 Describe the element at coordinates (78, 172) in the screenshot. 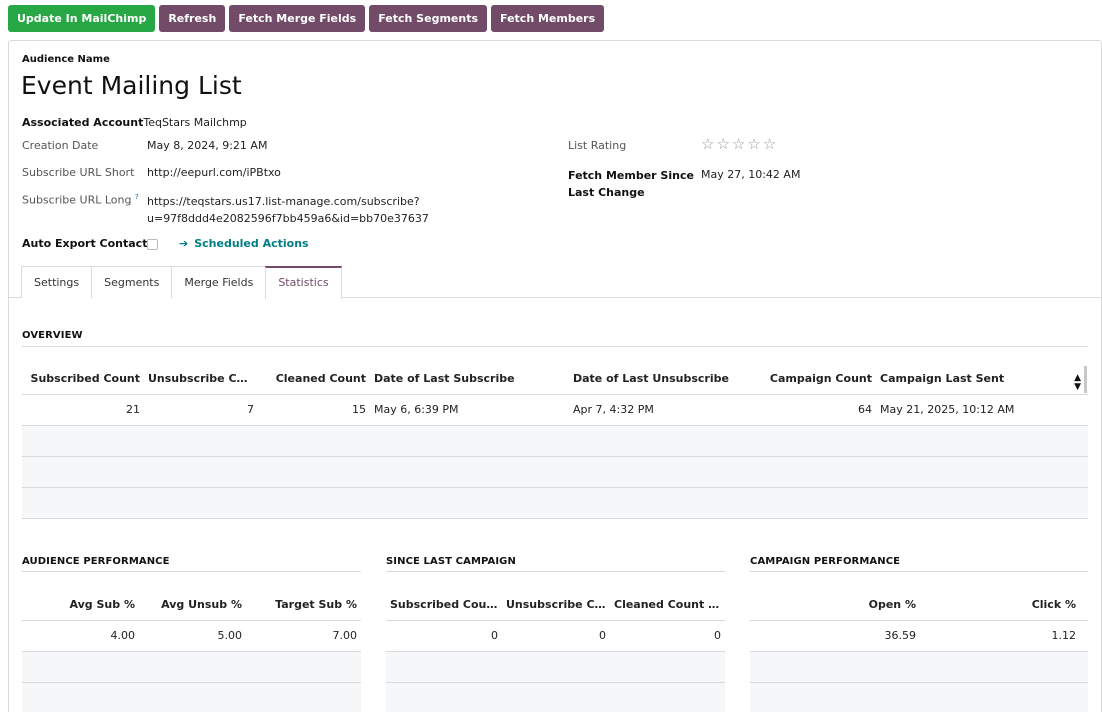

I see `subscribe-url-short-label: Subscribe URL Short` at that location.